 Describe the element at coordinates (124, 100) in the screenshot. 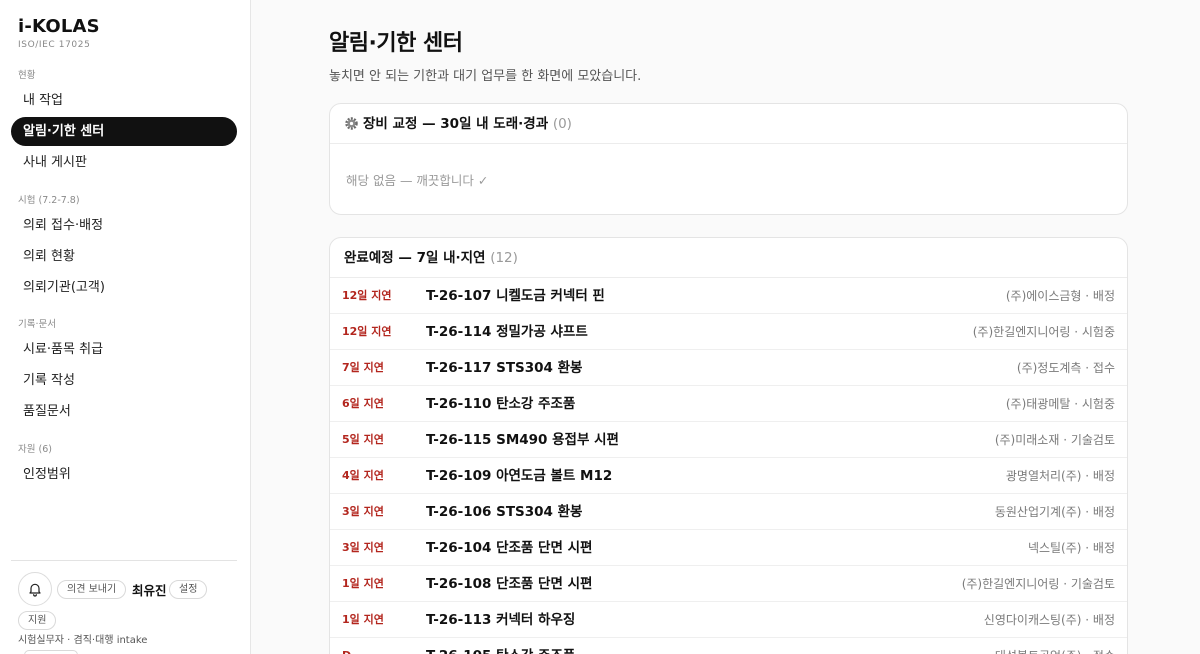

I see `sidebar-item-my-tasks: 내 작업` at that location.